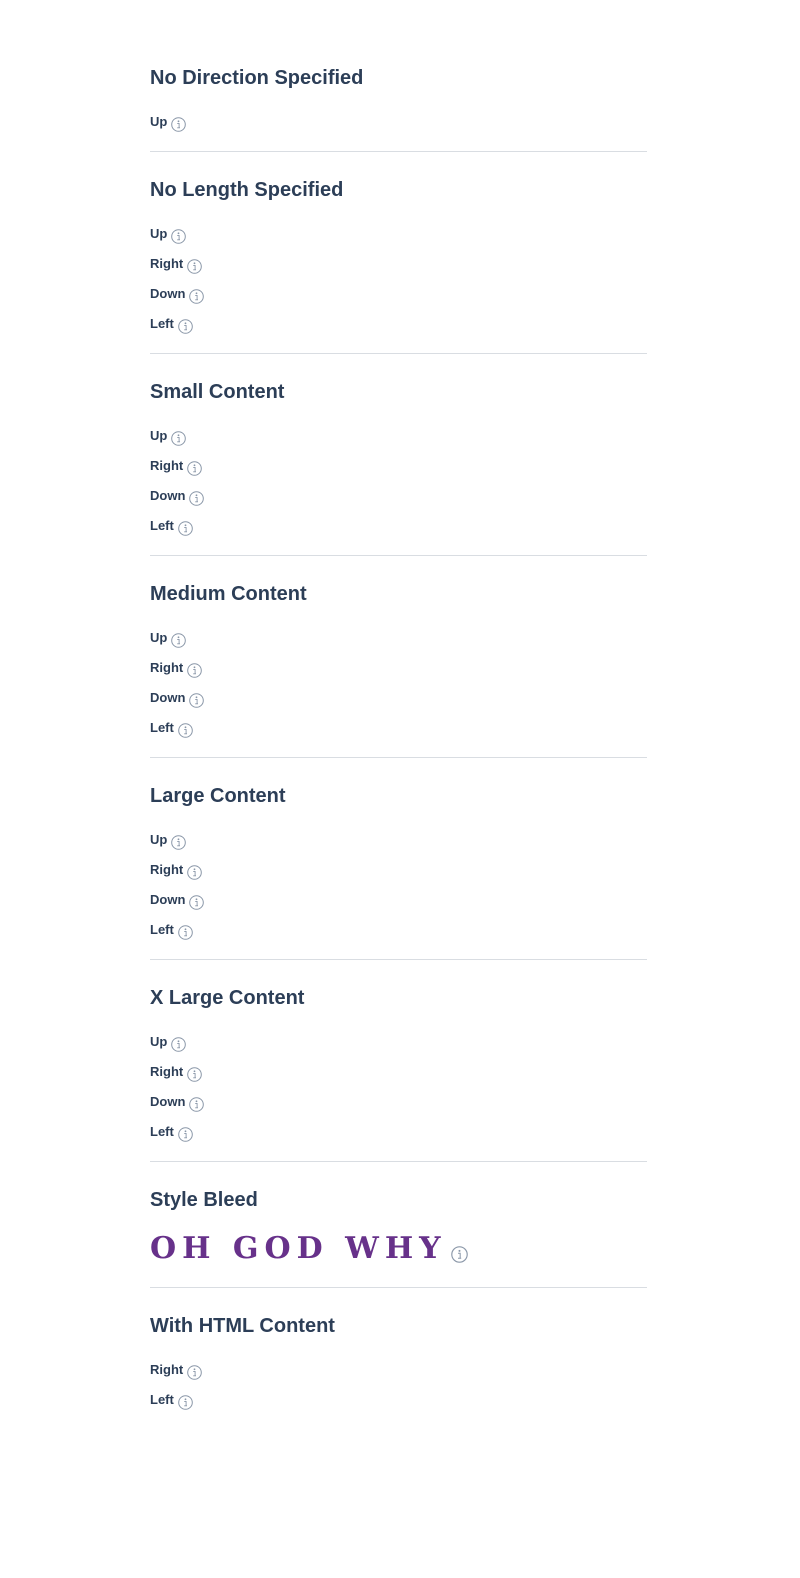 The width and height of the screenshot is (800, 1578). What do you see at coordinates (204, 1200) in the screenshot?
I see `section-title: Style Bleed` at bounding box center [204, 1200].